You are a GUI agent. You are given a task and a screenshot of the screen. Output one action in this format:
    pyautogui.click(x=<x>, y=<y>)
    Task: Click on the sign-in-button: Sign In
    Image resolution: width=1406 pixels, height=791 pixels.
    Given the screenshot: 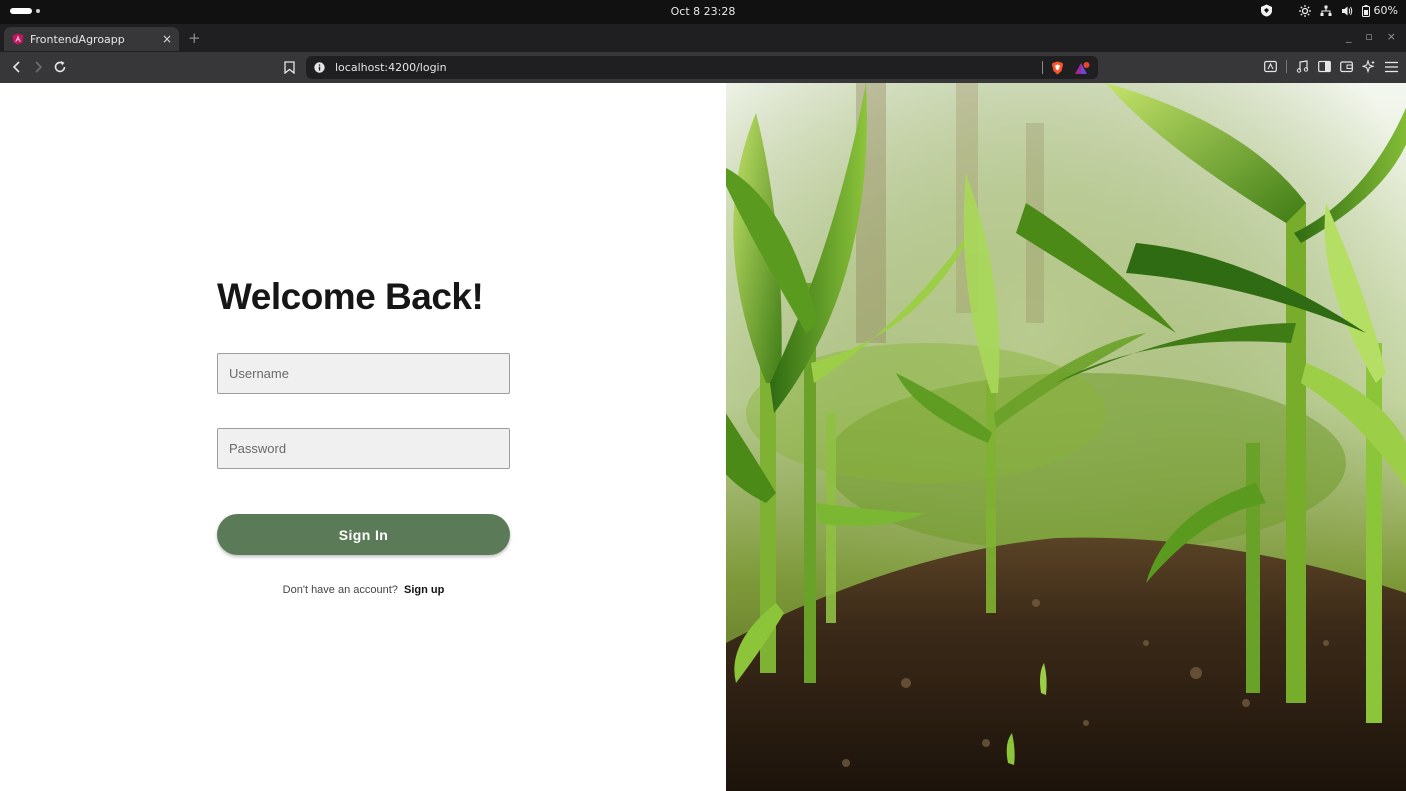 What is the action you would take?
    pyautogui.click(x=363, y=534)
    